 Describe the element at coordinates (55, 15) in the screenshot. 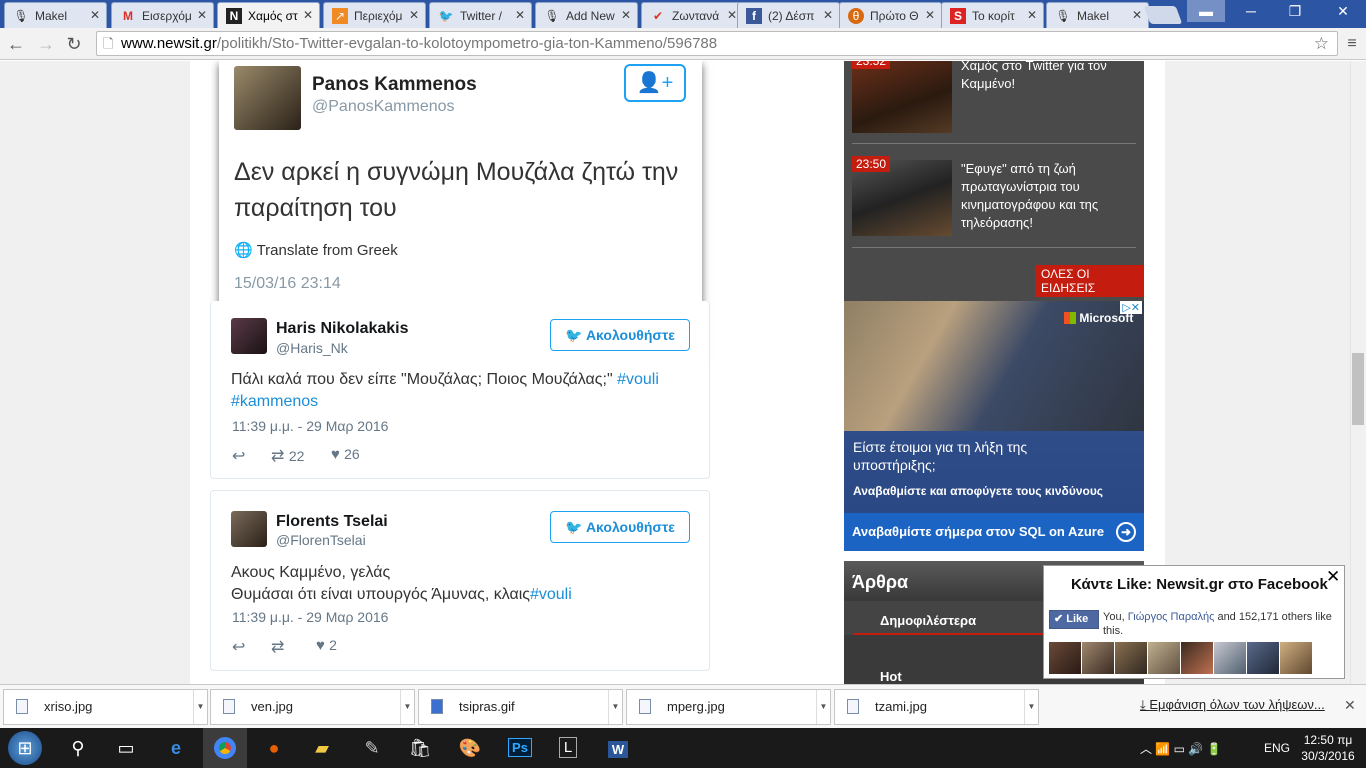

I see `tab-1: 🎙 Makel ✕` at that location.